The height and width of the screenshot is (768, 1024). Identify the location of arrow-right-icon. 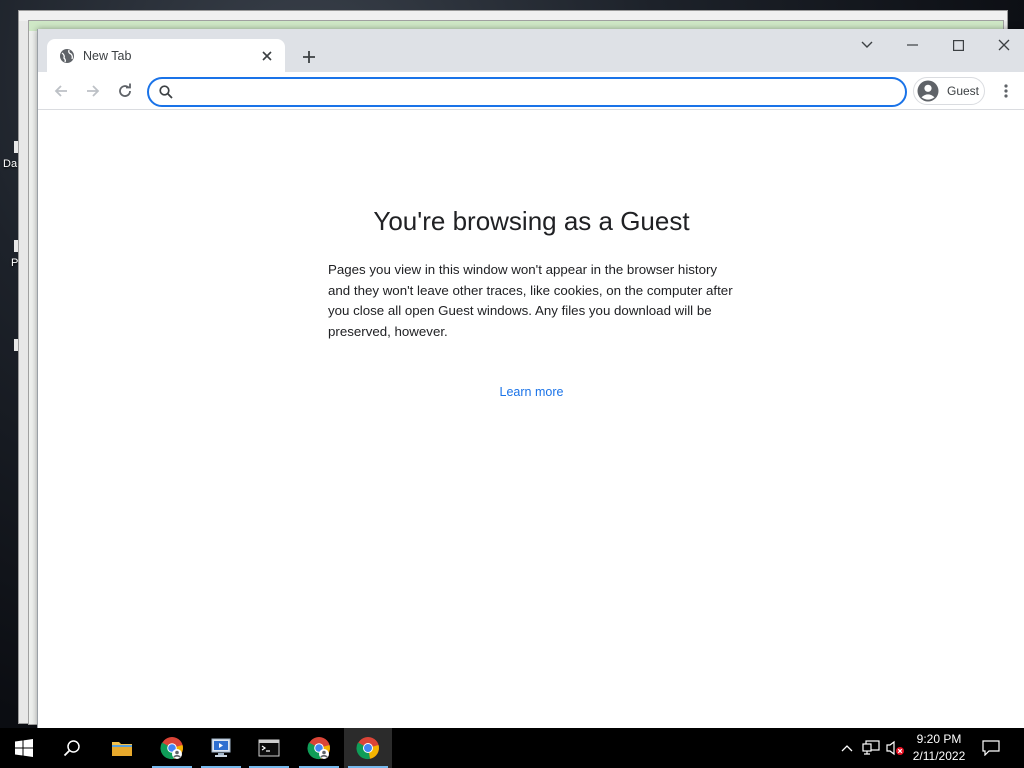
(93, 91).